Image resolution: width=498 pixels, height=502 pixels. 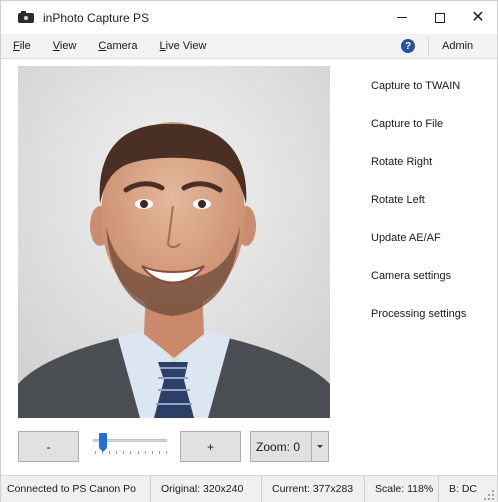 What do you see at coordinates (320, 446) in the screenshot?
I see `chevron-down-icon` at bounding box center [320, 446].